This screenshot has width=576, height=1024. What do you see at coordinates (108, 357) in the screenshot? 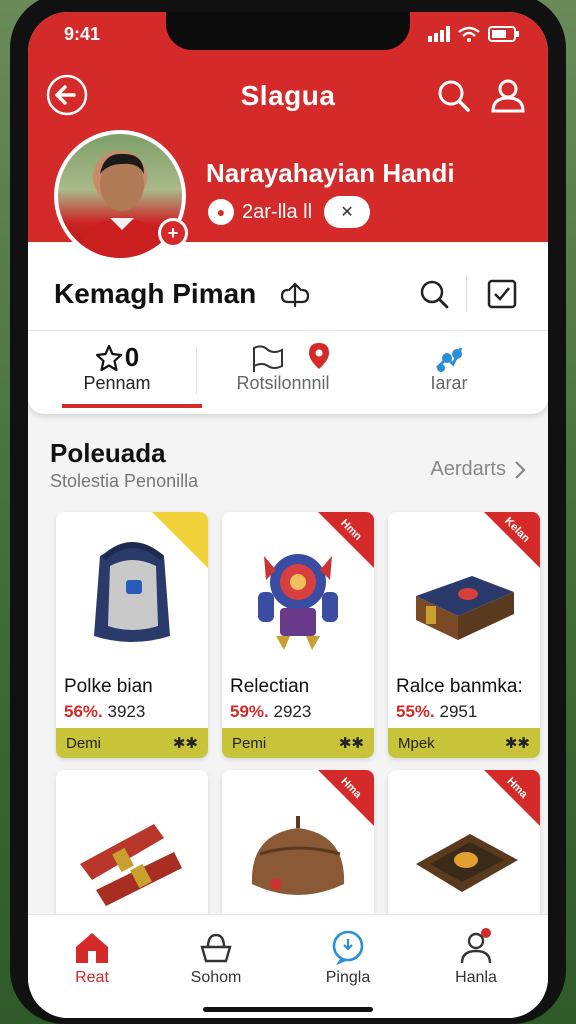
I see `star-icon` at bounding box center [108, 357].